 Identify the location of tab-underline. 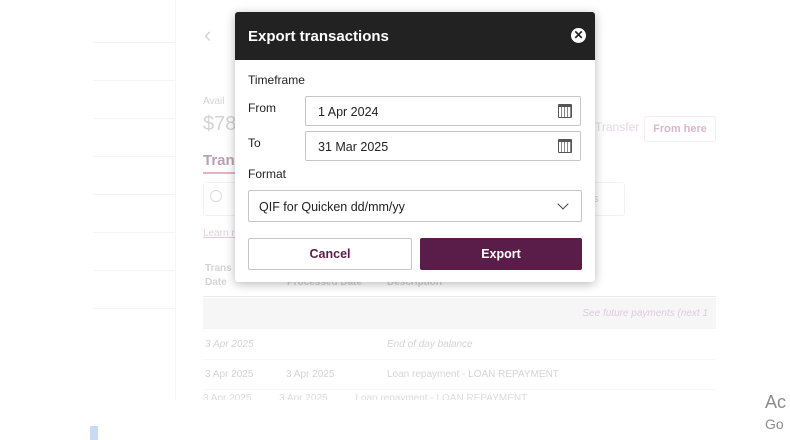
(220, 173).